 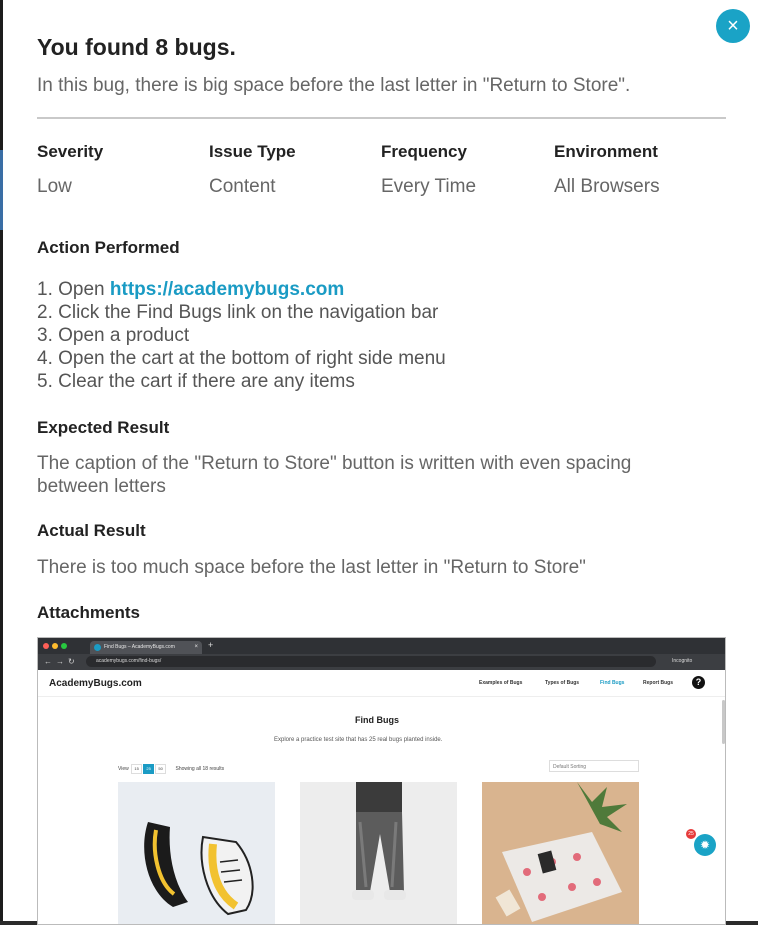 I want to click on issue-type-value: Content, so click(x=242, y=186).